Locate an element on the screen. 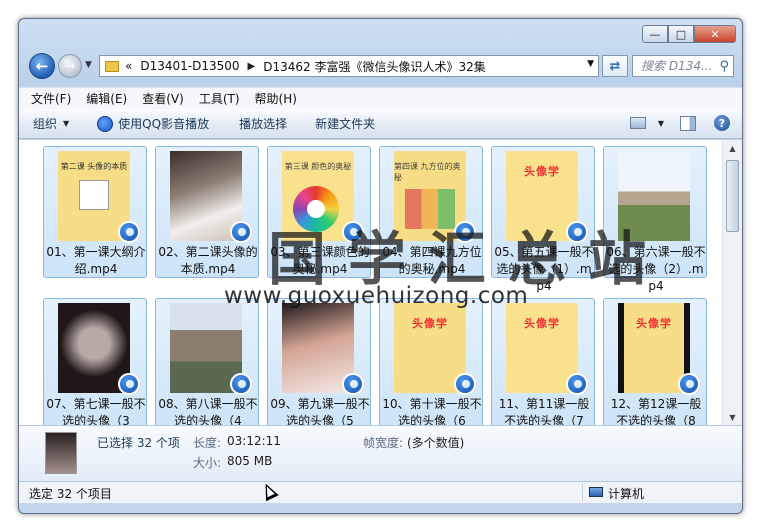 This screenshot has width=763, height=530. toolbar-right: ▼ ? is located at coordinates (679, 123).